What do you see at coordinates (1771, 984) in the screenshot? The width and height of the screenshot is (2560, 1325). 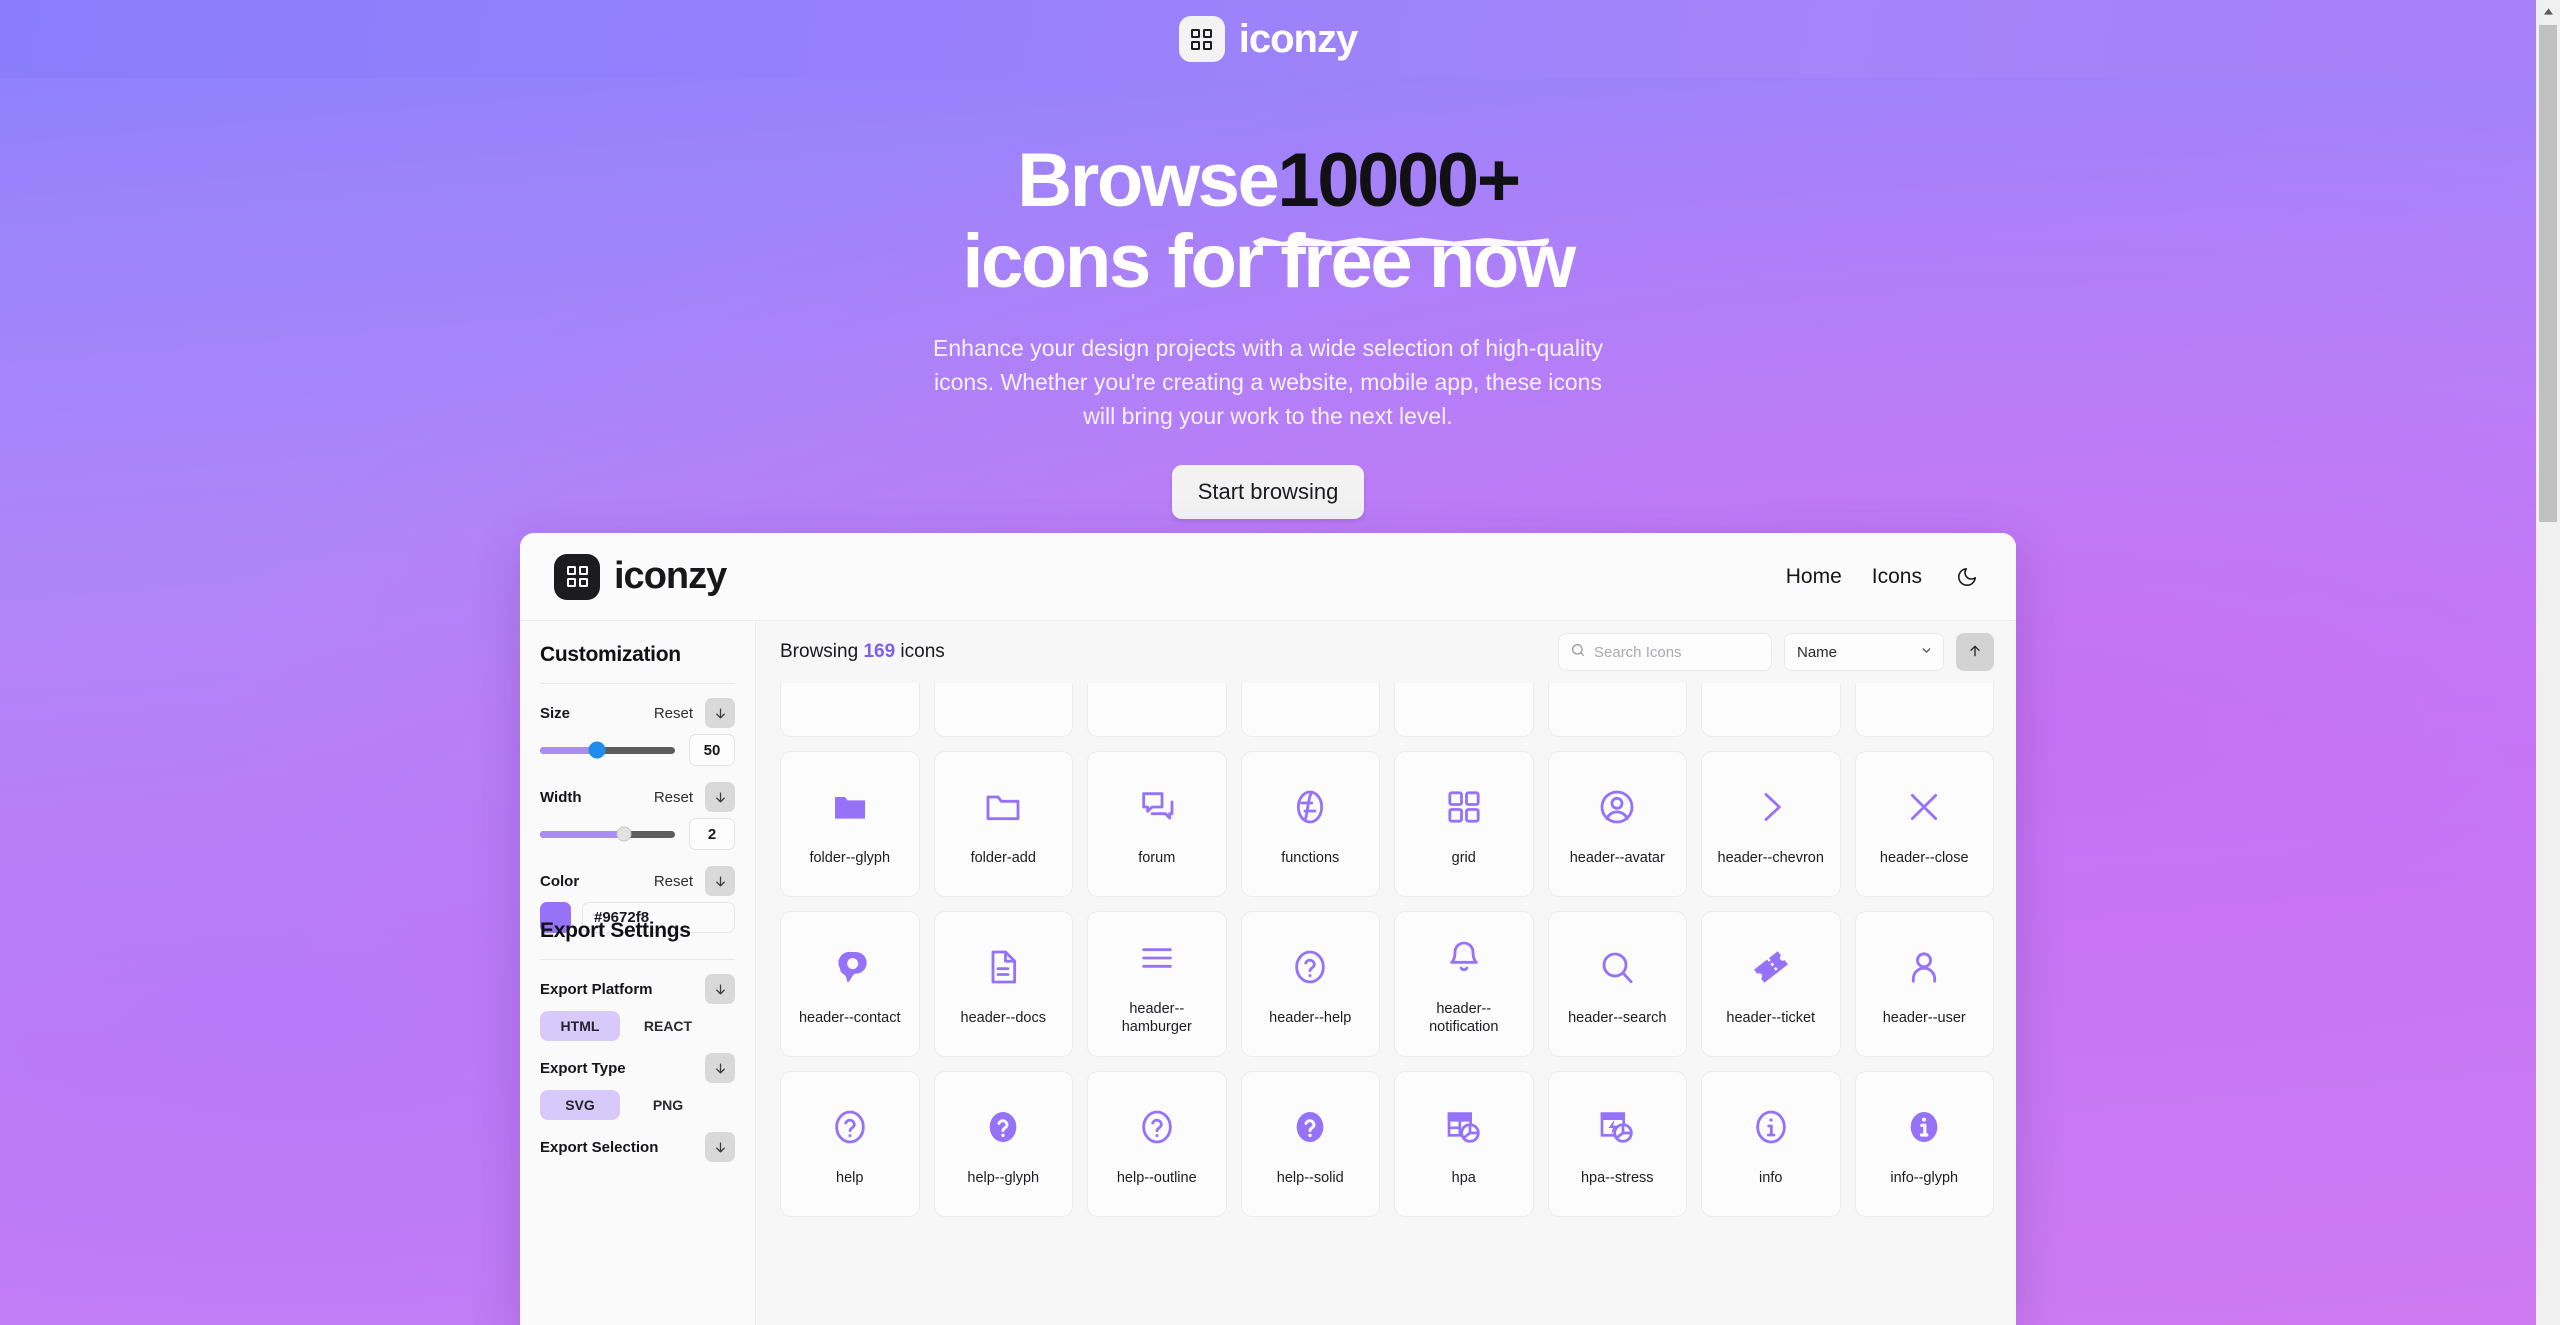 I see `icon-cell: header--ticket` at bounding box center [1771, 984].